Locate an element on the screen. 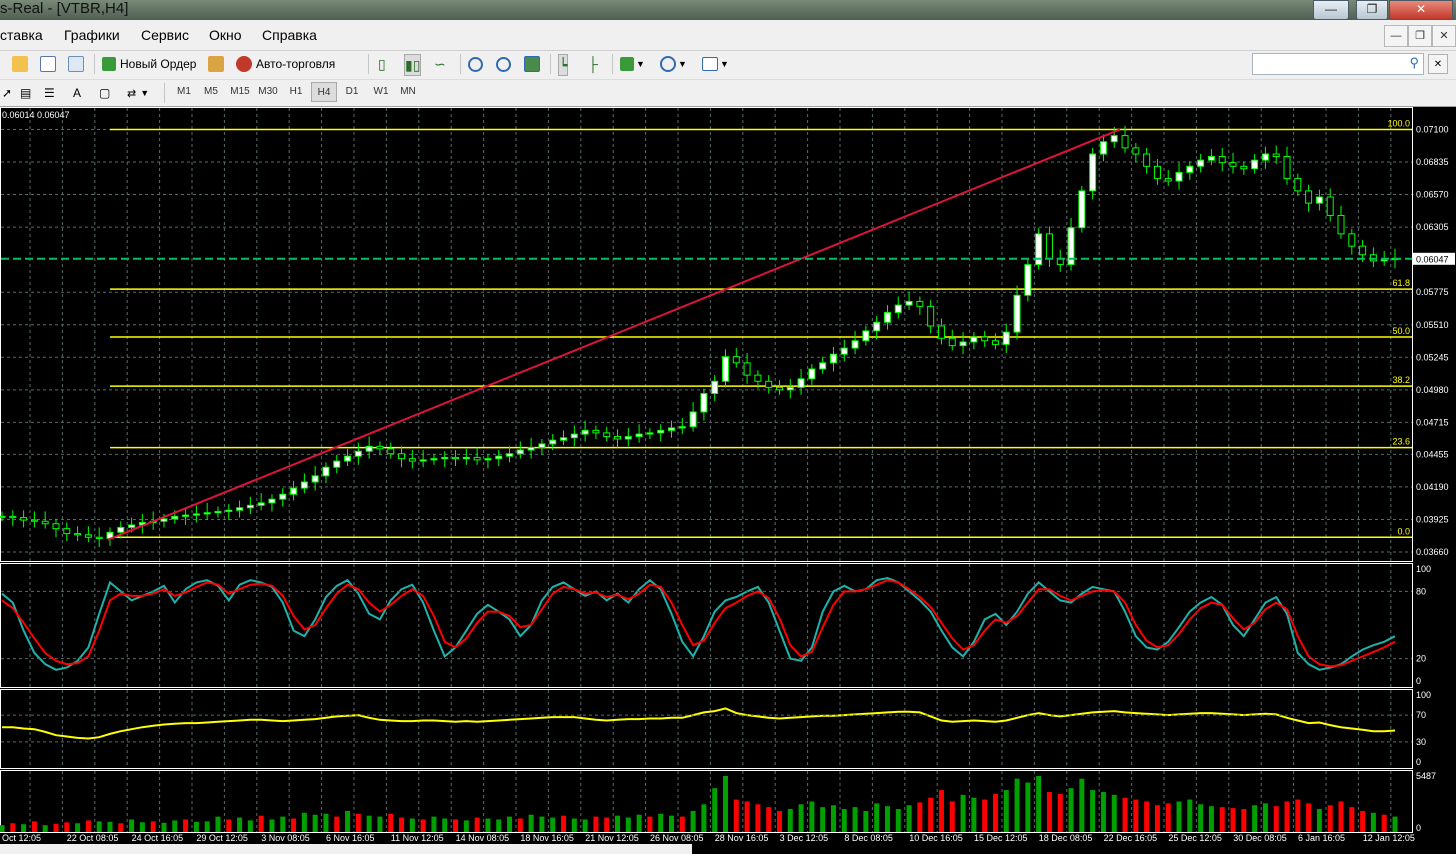 The width and height of the screenshot is (1456, 854). timeframe-m15: M15 is located at coordinates (240, 92).